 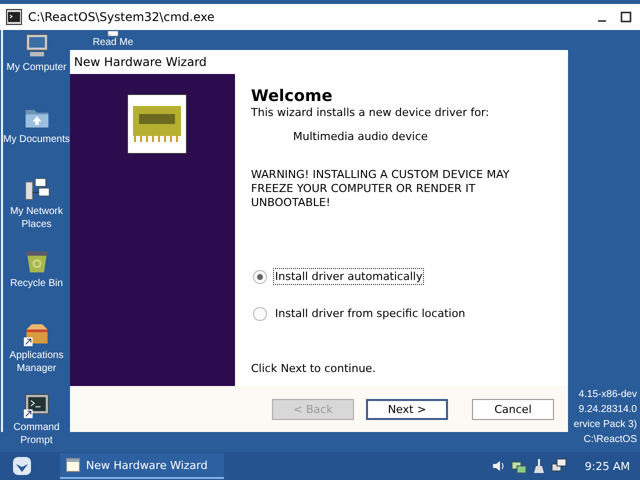 I want to click on monitors-icon, so click(x=558, y=466).